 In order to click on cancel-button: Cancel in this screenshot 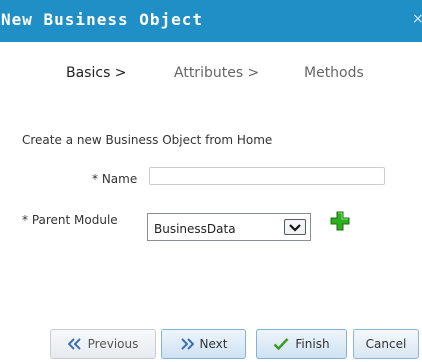, I will do `click(386, 344)`.